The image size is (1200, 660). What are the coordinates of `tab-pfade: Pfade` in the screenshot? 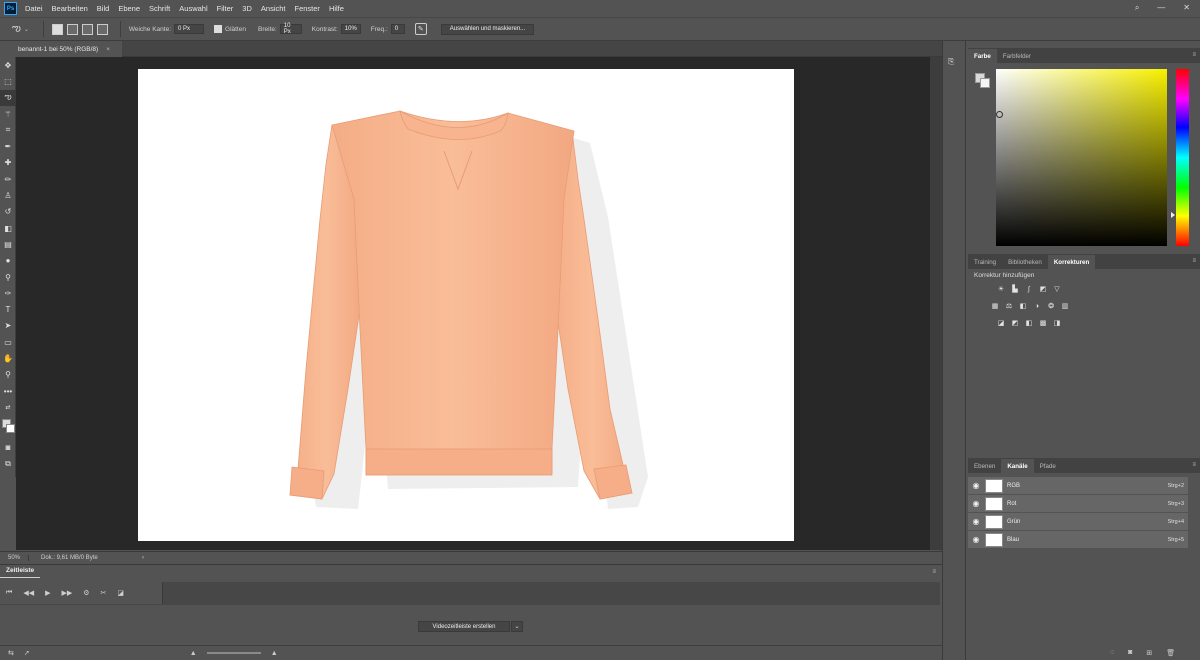 It's located at (1048, 466).